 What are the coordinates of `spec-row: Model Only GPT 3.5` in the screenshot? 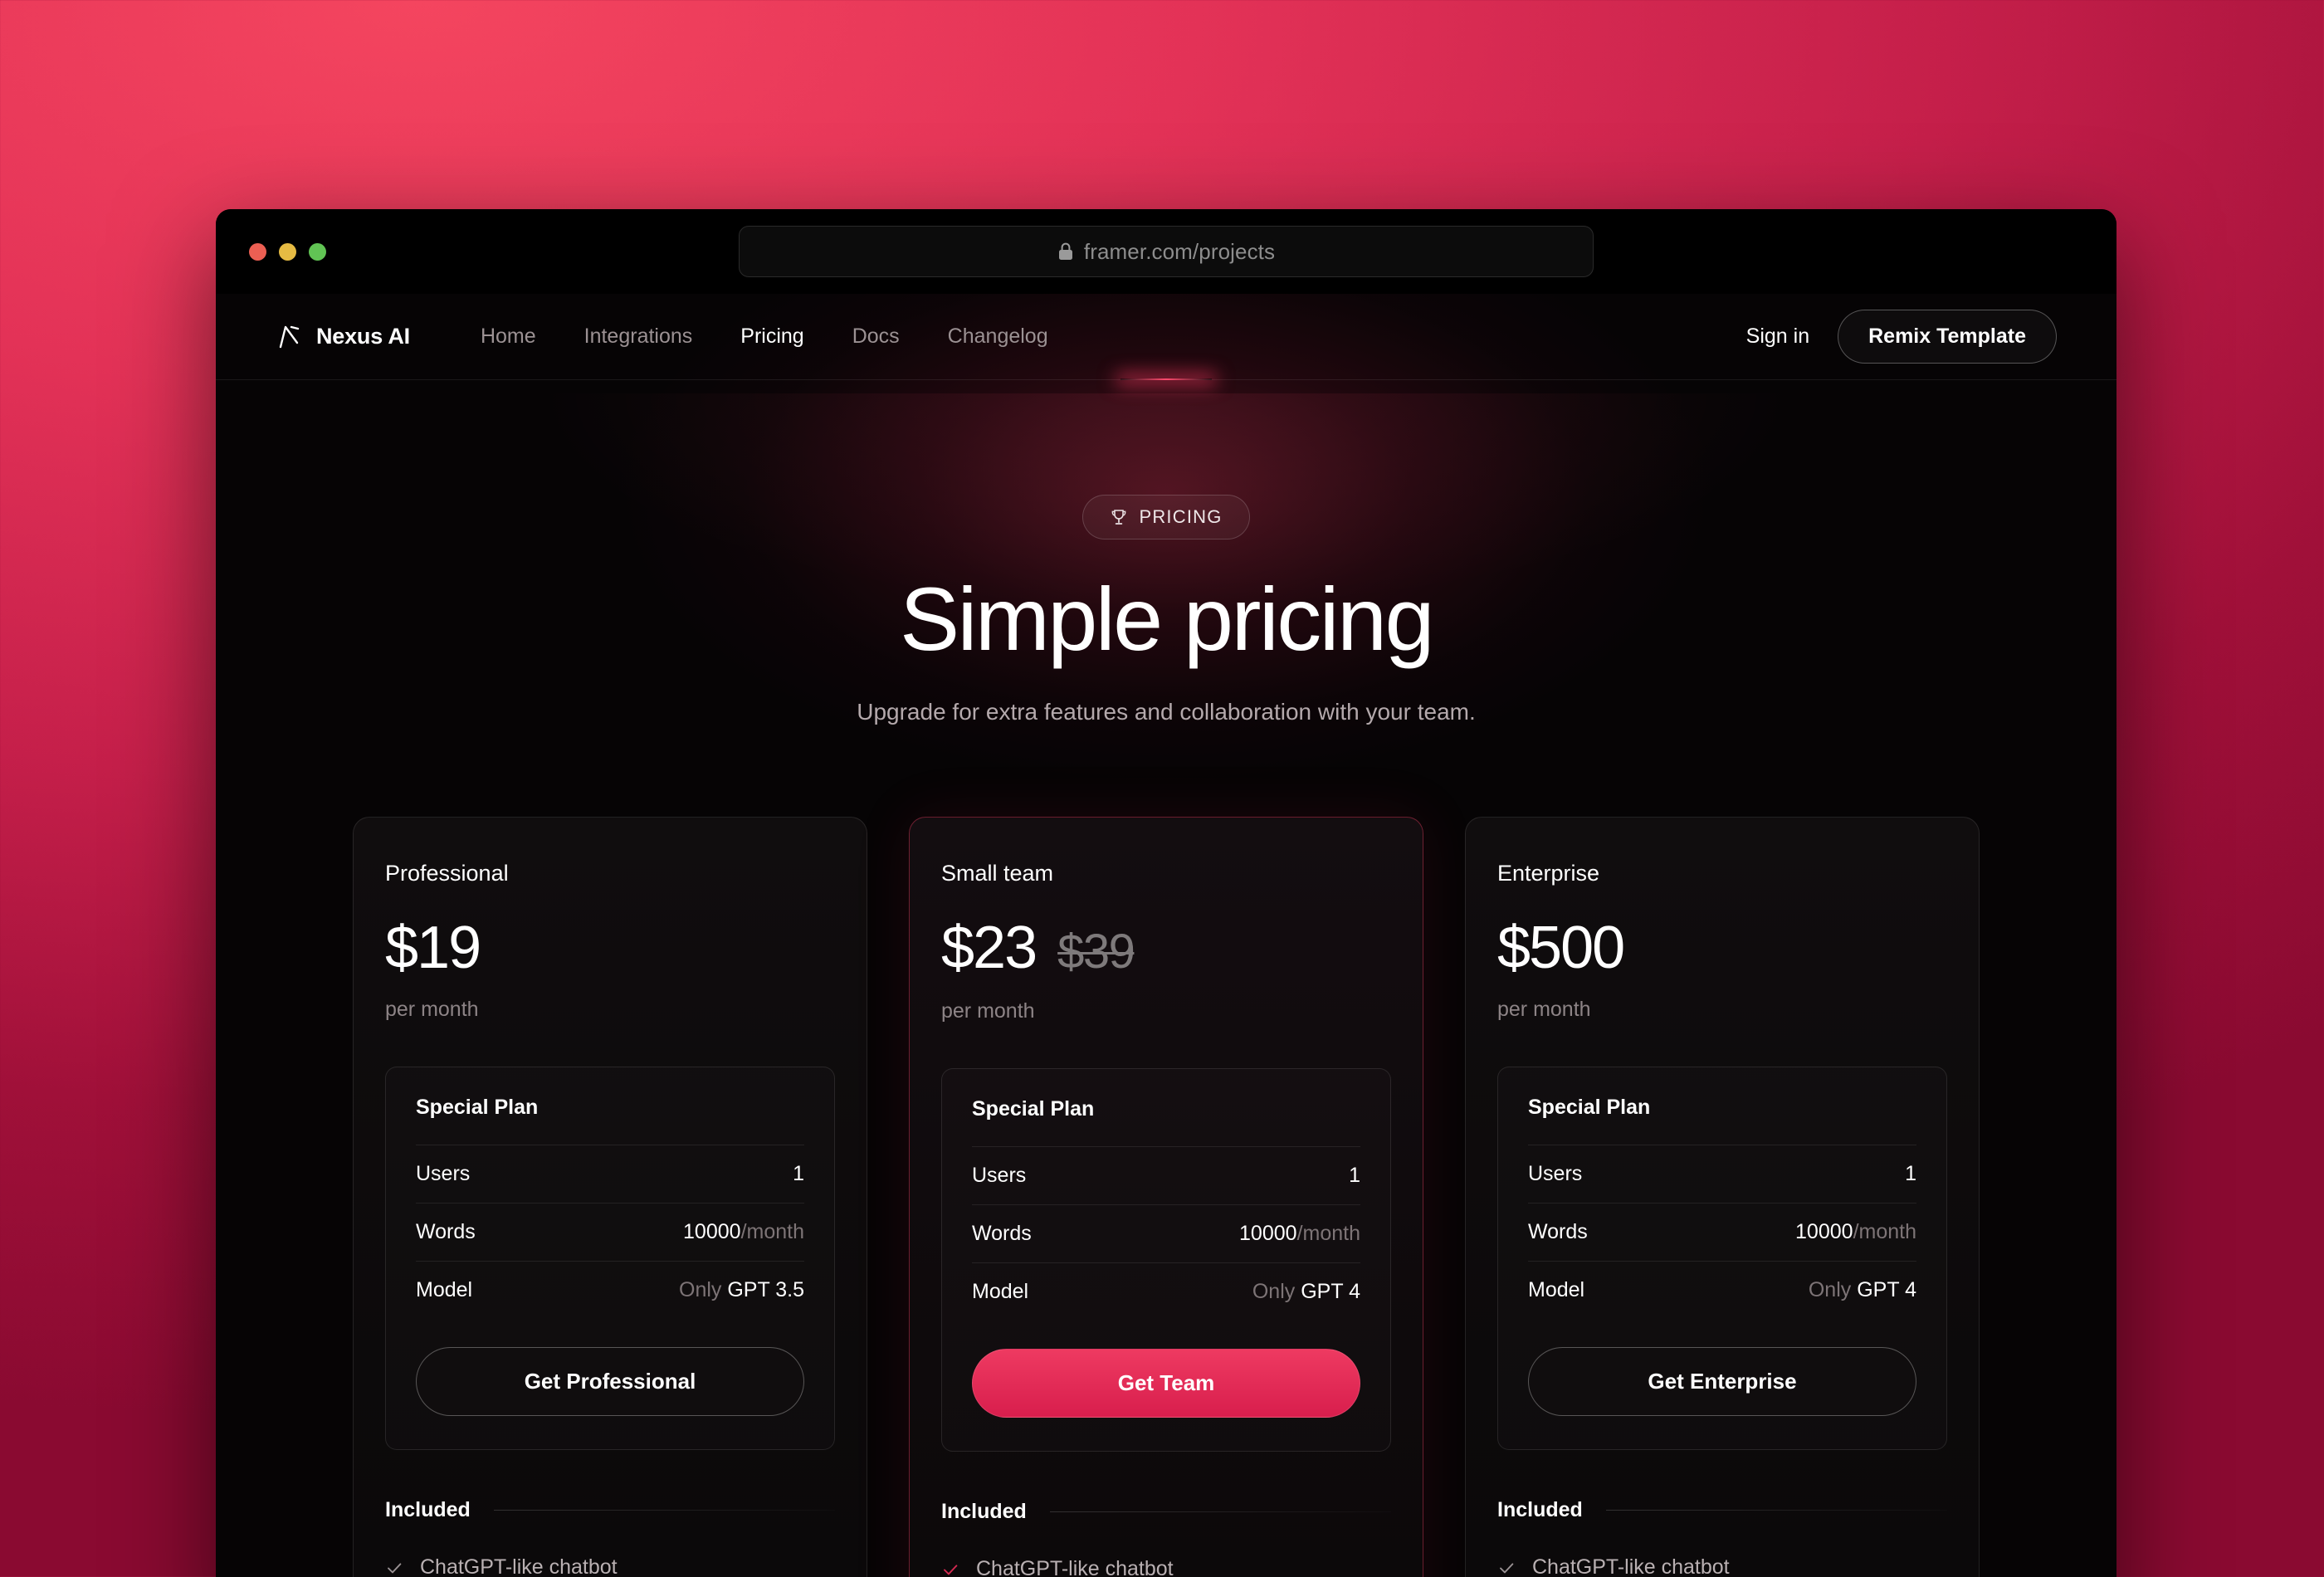 It's located at (610, 1290).